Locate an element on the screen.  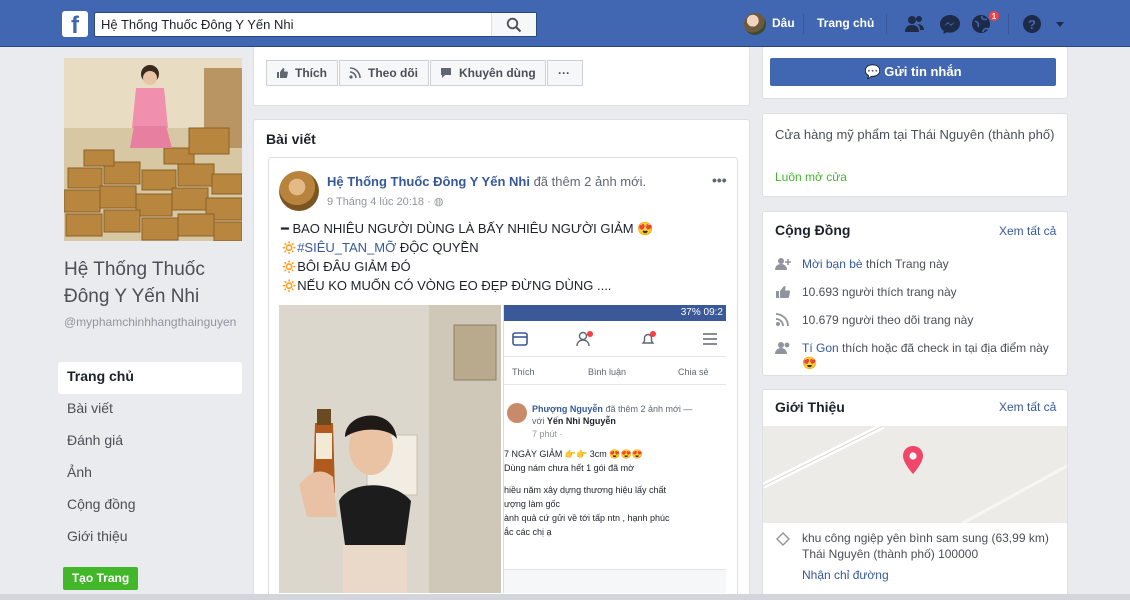
page-profile-photo is located at coordinates (153, 149).